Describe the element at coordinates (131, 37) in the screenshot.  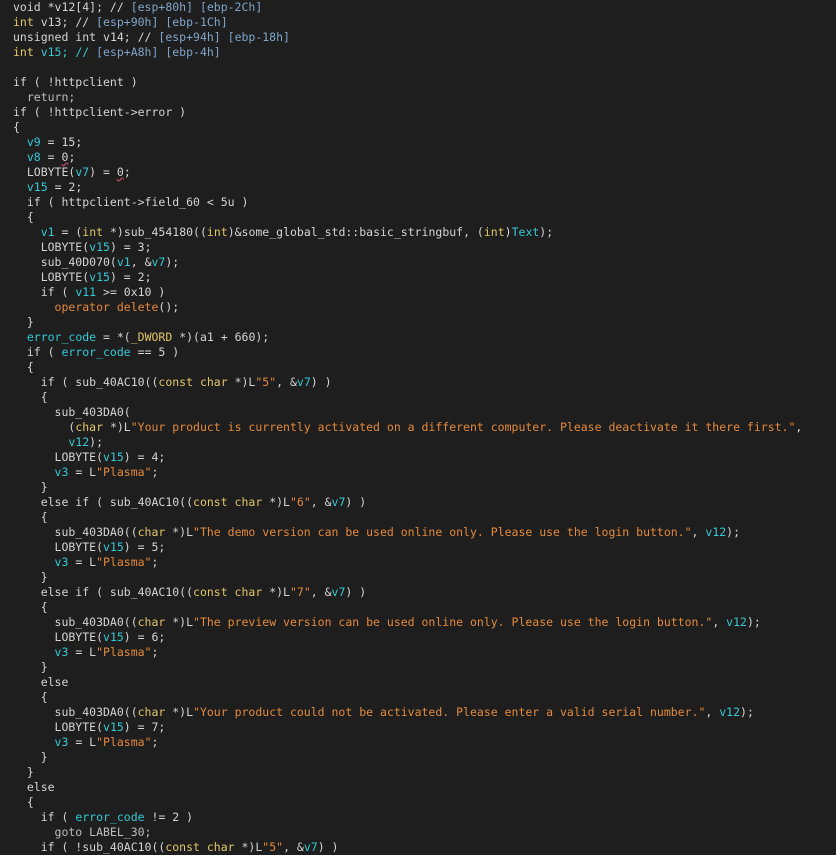
I see `code-token: v14; //` at that location.